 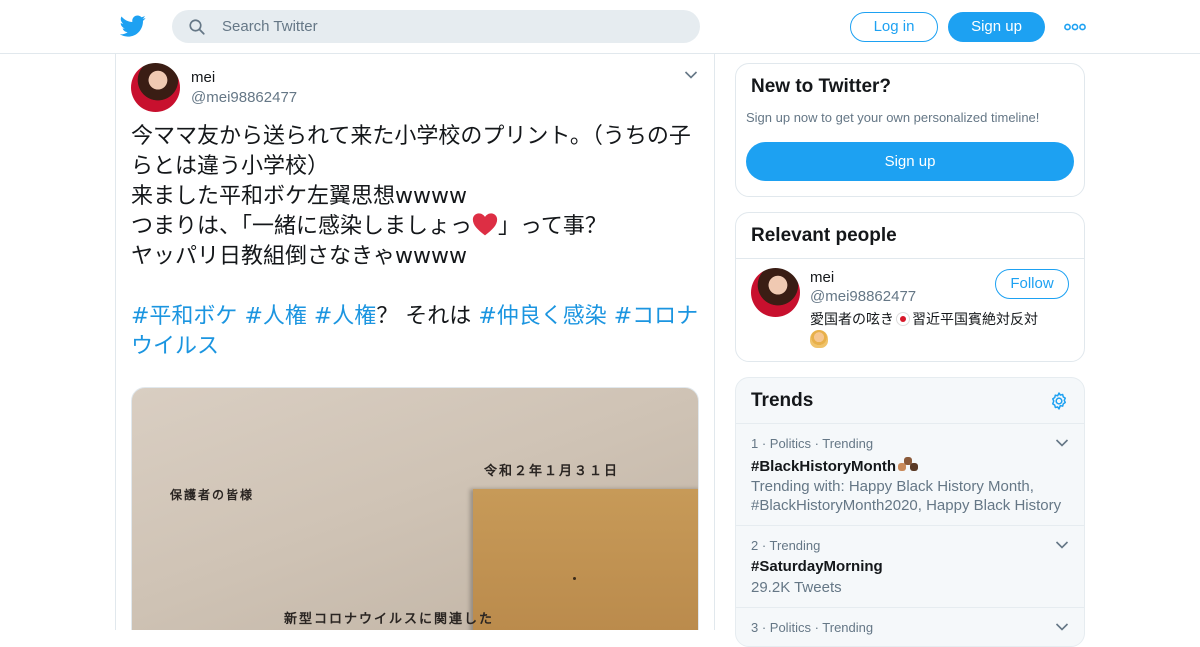 What do you see at coordinates (212, 495) in the screenshot?
I see `photo-addressee-text: 保護者の皆様` at bounding box center [212, 495].